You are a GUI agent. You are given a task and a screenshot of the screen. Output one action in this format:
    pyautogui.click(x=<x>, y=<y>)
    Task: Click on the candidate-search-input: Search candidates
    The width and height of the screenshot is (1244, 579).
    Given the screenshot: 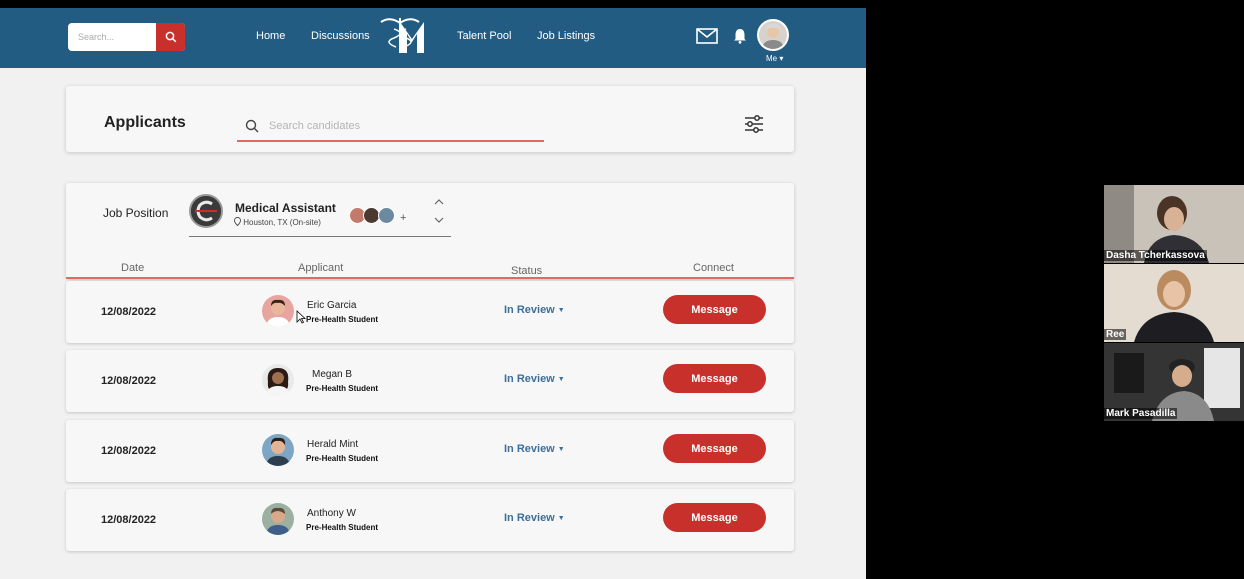 What is the action you would take?
    pyautogui.click(x=314, y=126)
    